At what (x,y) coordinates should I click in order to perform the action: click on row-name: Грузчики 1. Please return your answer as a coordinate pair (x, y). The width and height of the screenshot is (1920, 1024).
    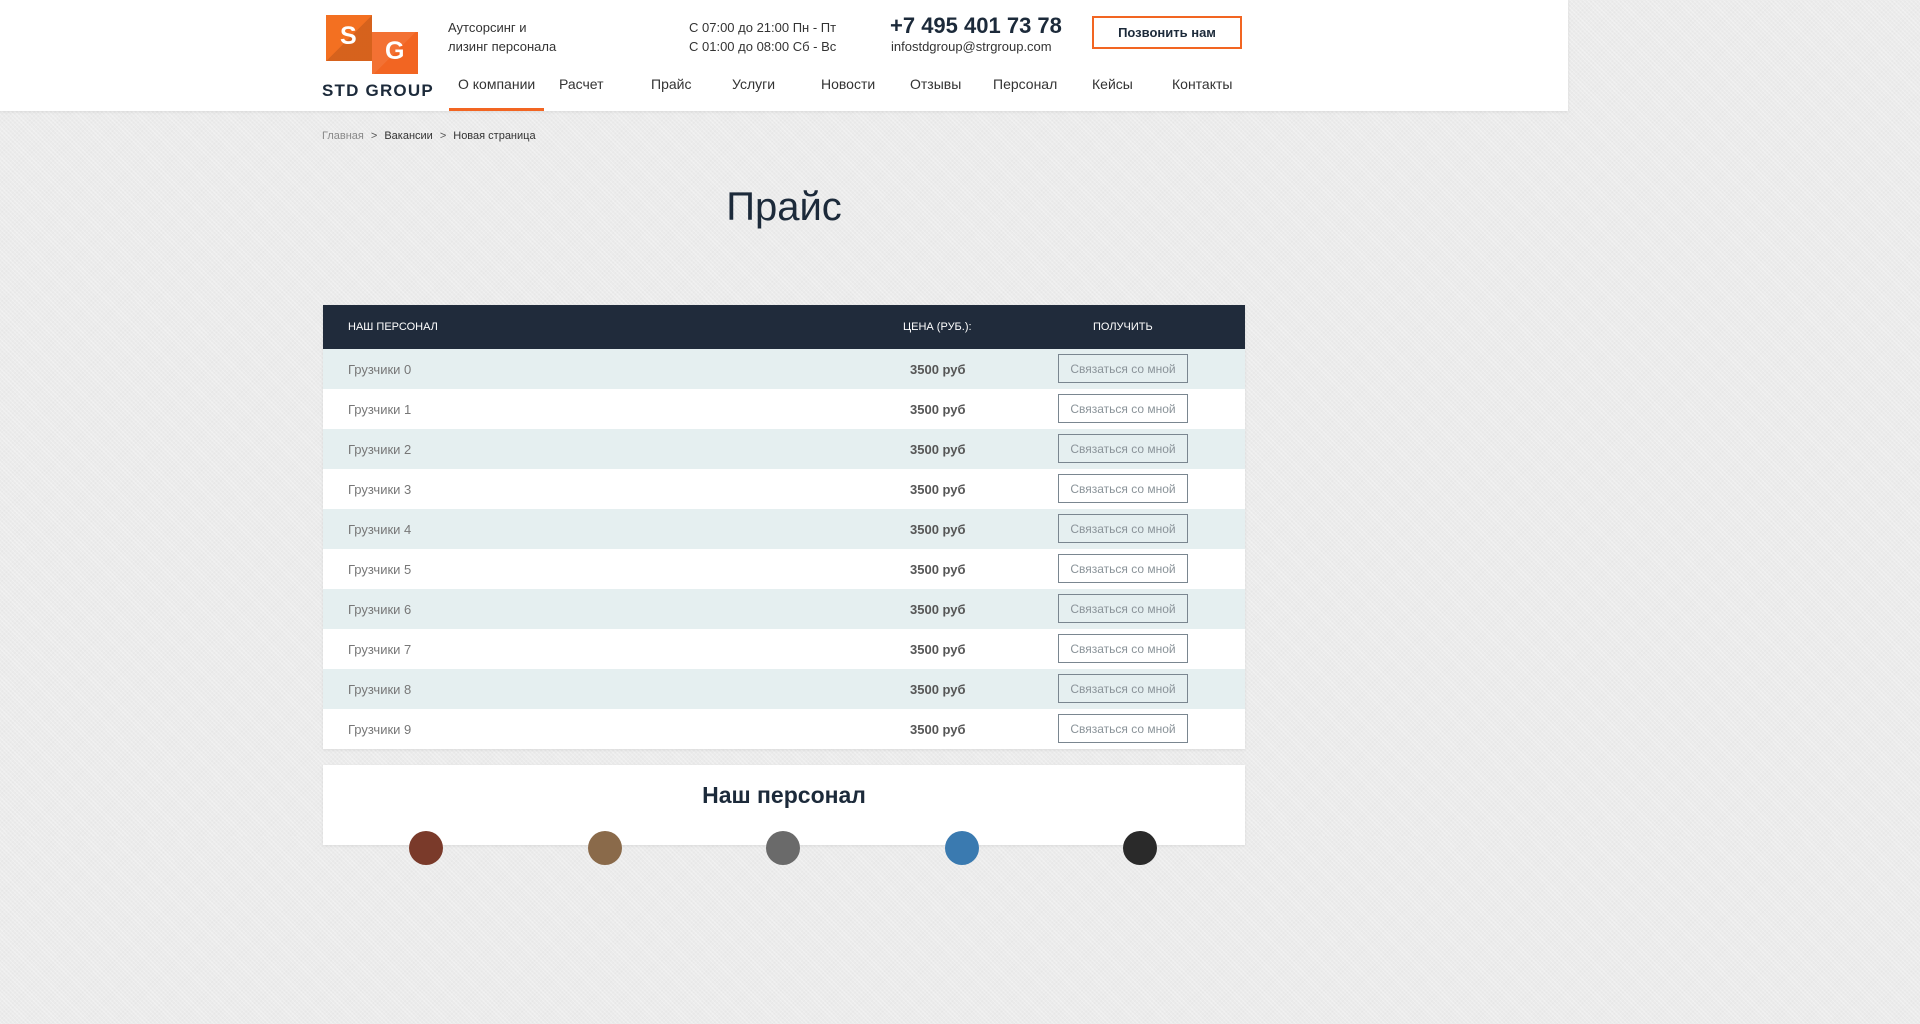
    Looking at the image, I should click on (380, 409).